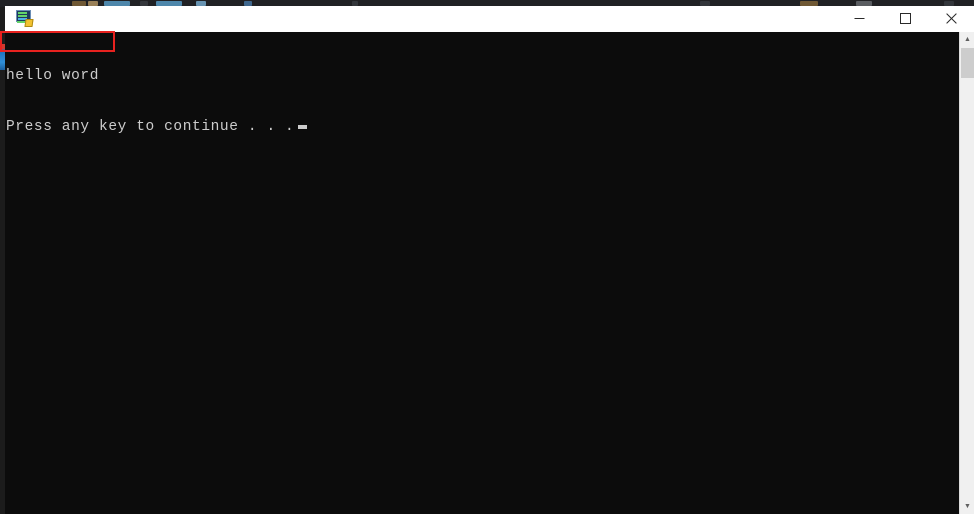 The image size is (974, 514). What do you see at coordinates (489, 19) in the screenshot?
I see `title-bar` at bounding box center [489, 19].